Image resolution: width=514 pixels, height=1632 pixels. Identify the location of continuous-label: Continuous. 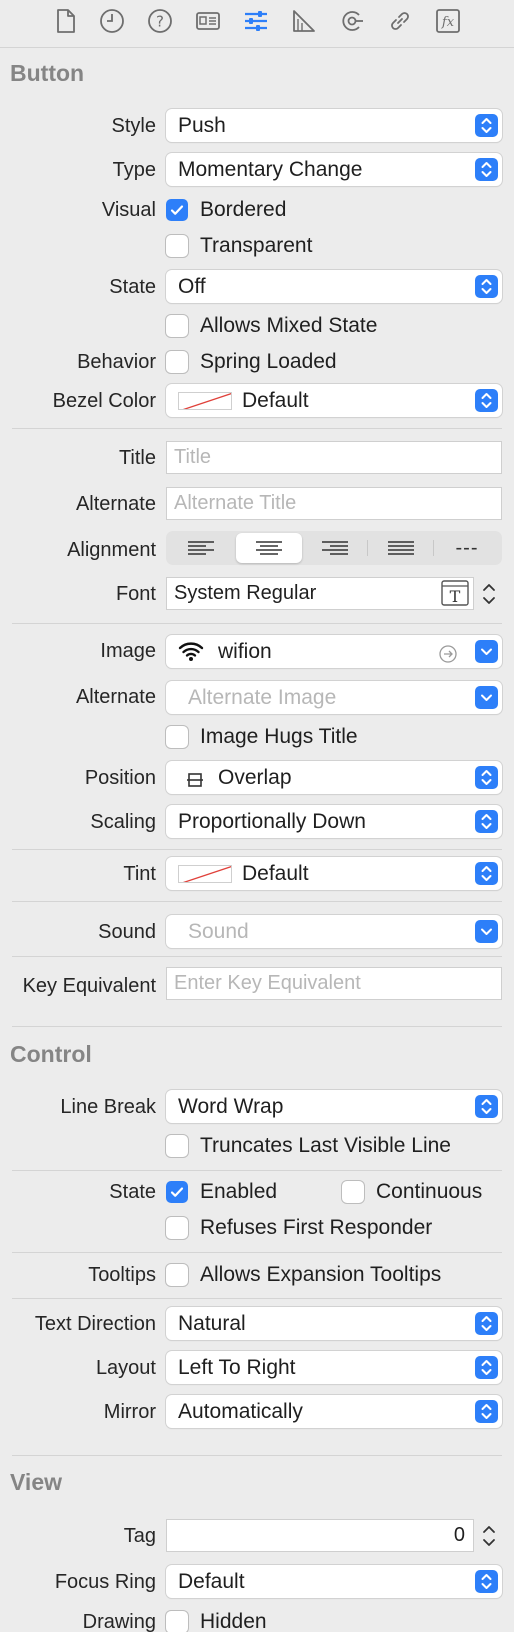
(429, 1191).